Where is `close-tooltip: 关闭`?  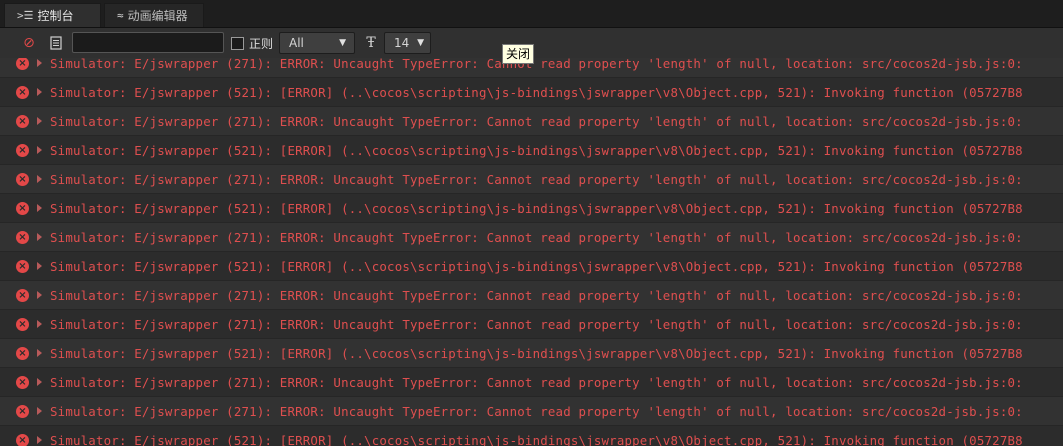
close-tooltip: 关闭 is located at coordinates (518, 54).